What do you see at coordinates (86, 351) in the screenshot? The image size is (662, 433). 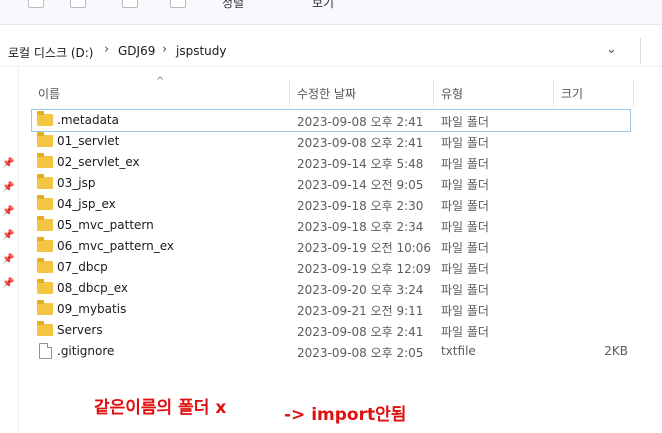 I see `file-name: .gitignore` at bounding box center [86, 351].